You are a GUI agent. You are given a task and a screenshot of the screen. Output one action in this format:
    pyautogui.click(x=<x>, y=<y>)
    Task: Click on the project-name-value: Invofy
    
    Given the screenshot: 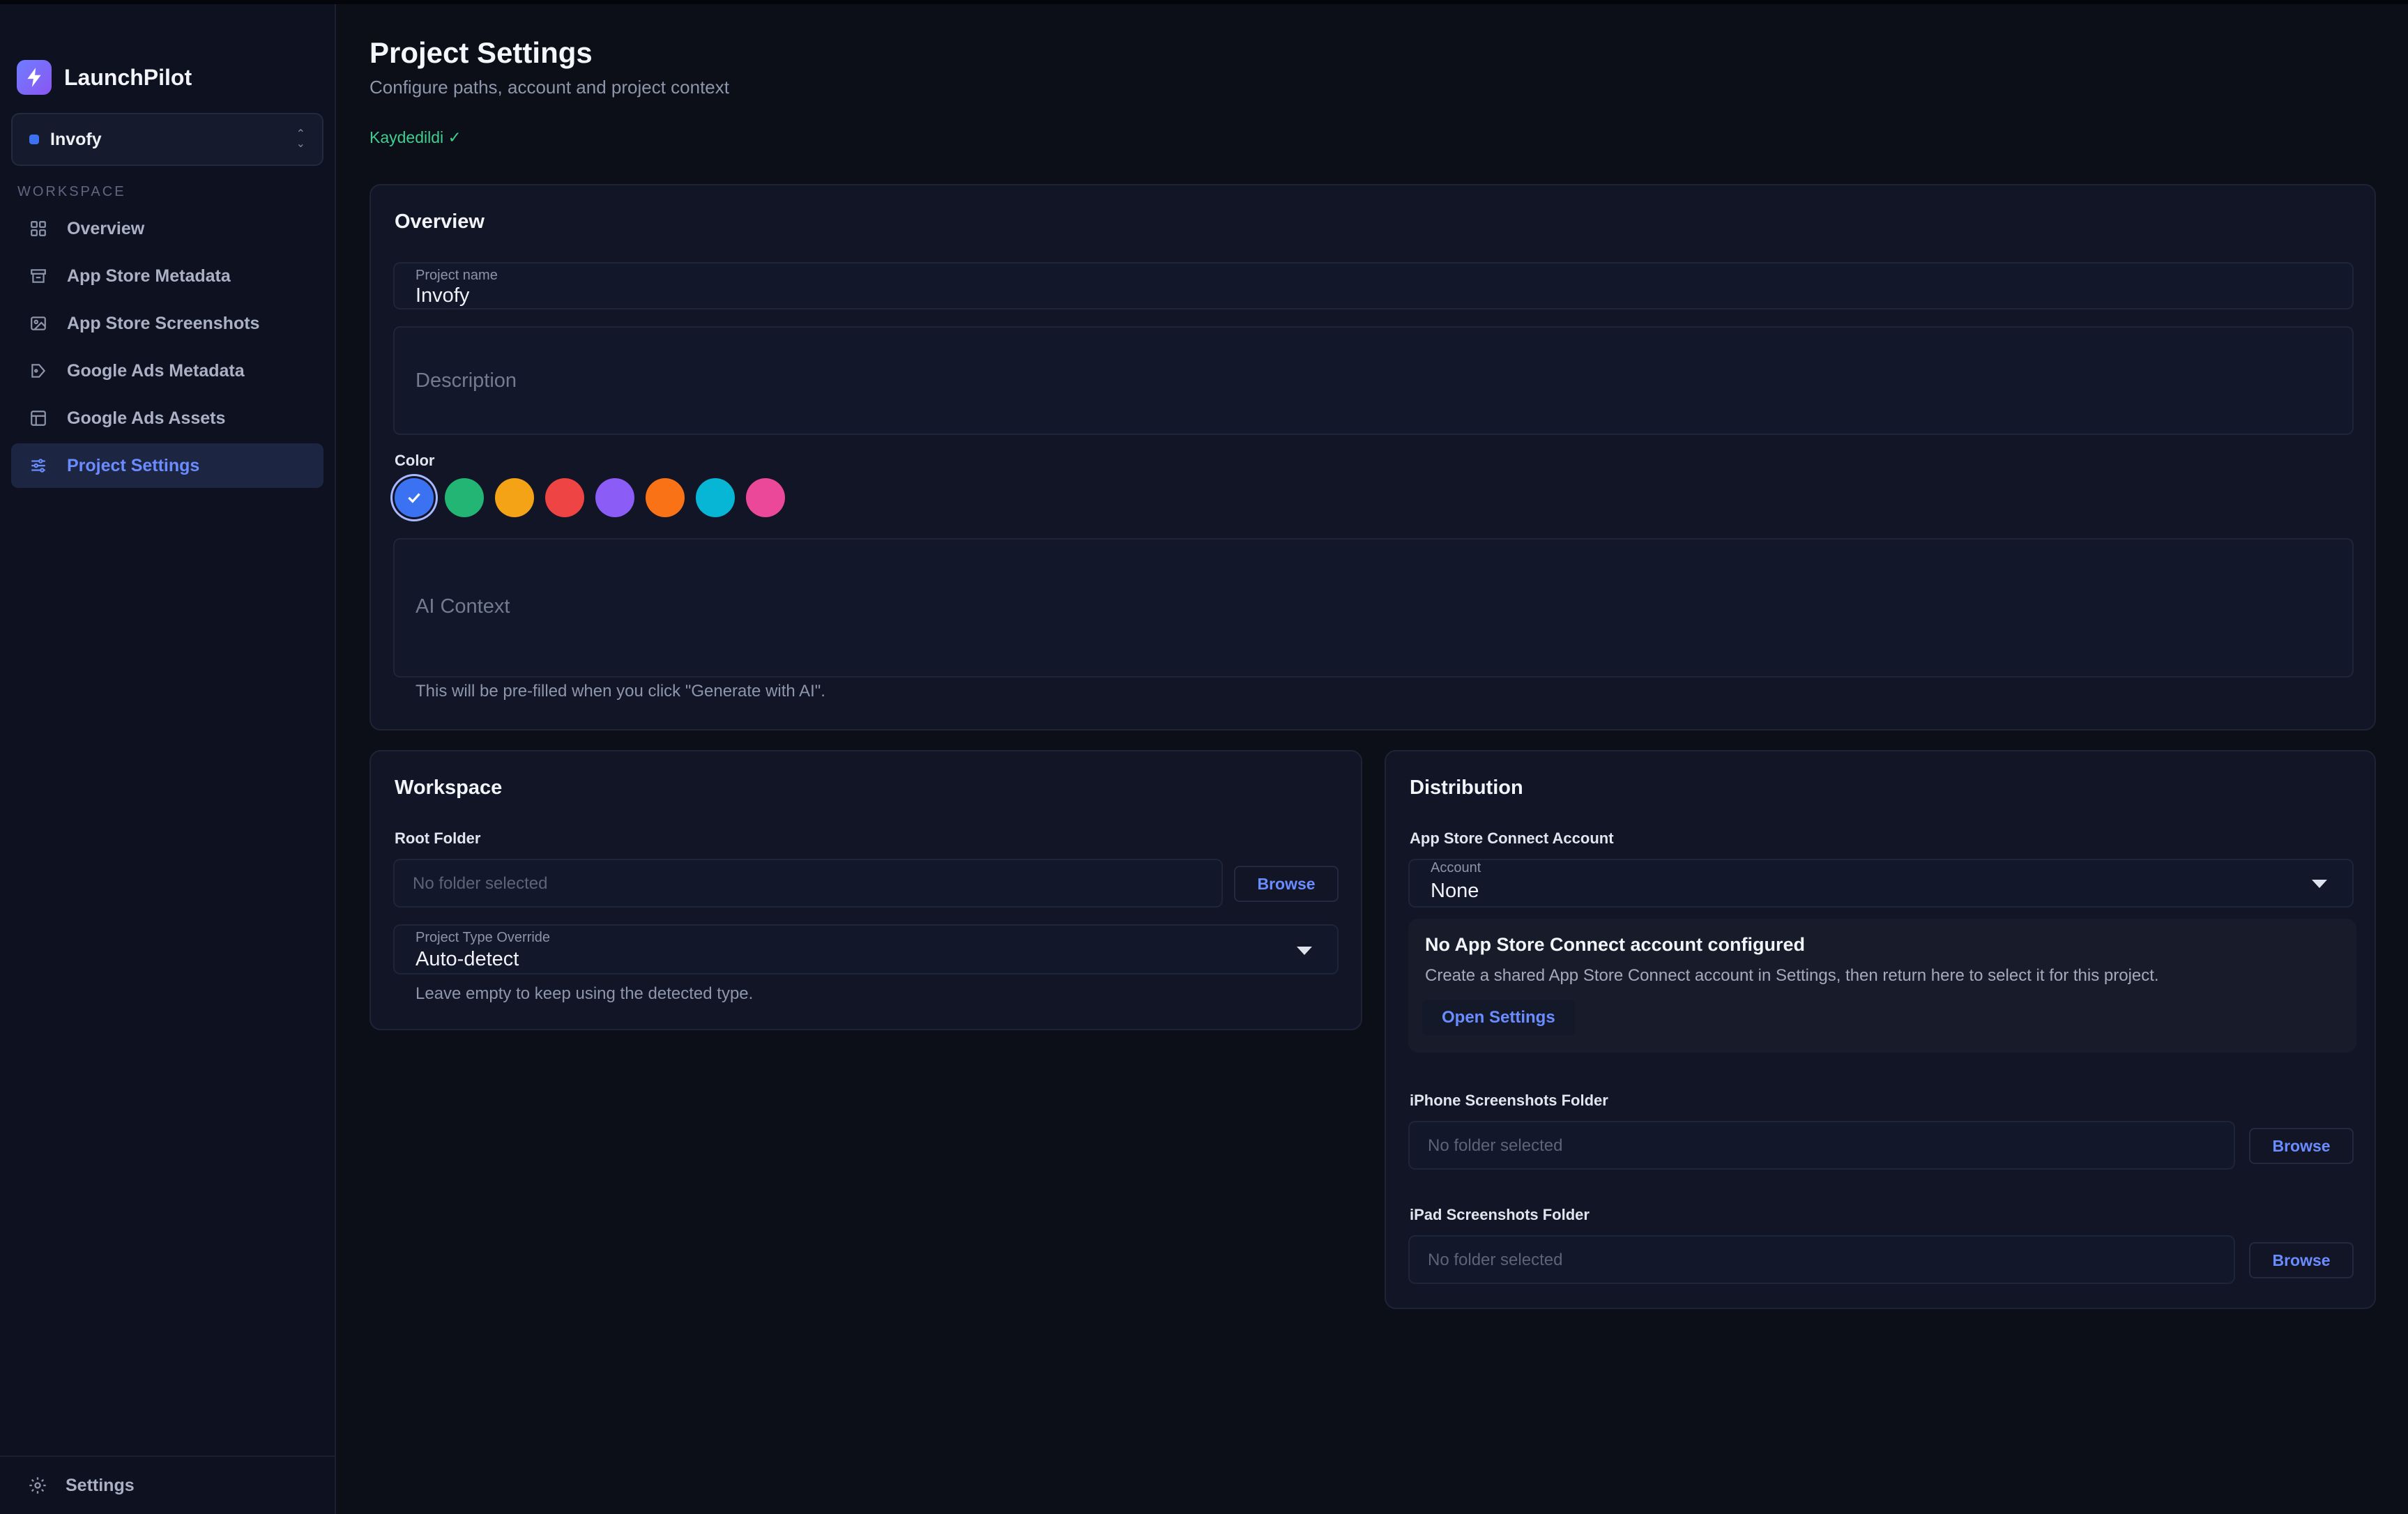 What is the action you would take?
    pyautogui.click(x=443, y=296)
    